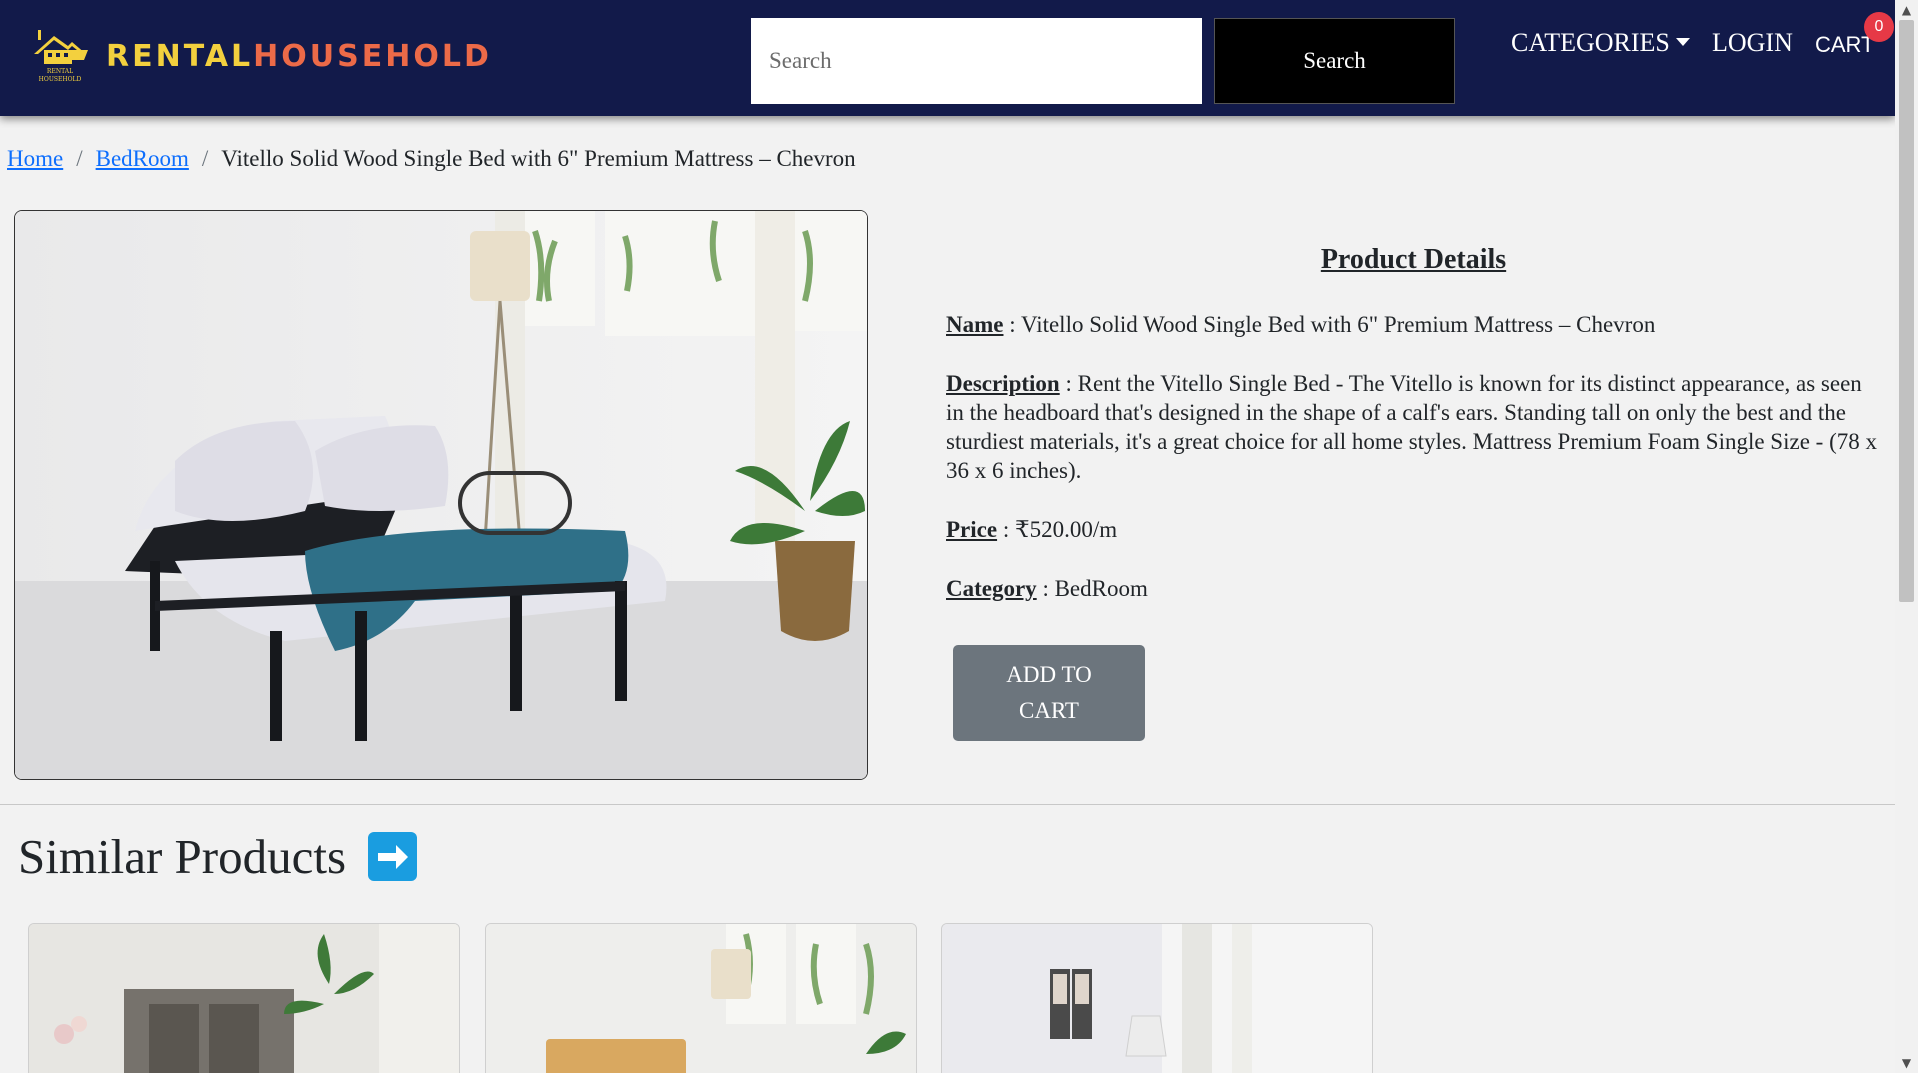  I want to click on breadcrumb-category-link: BedRoom, so click(142, 159).